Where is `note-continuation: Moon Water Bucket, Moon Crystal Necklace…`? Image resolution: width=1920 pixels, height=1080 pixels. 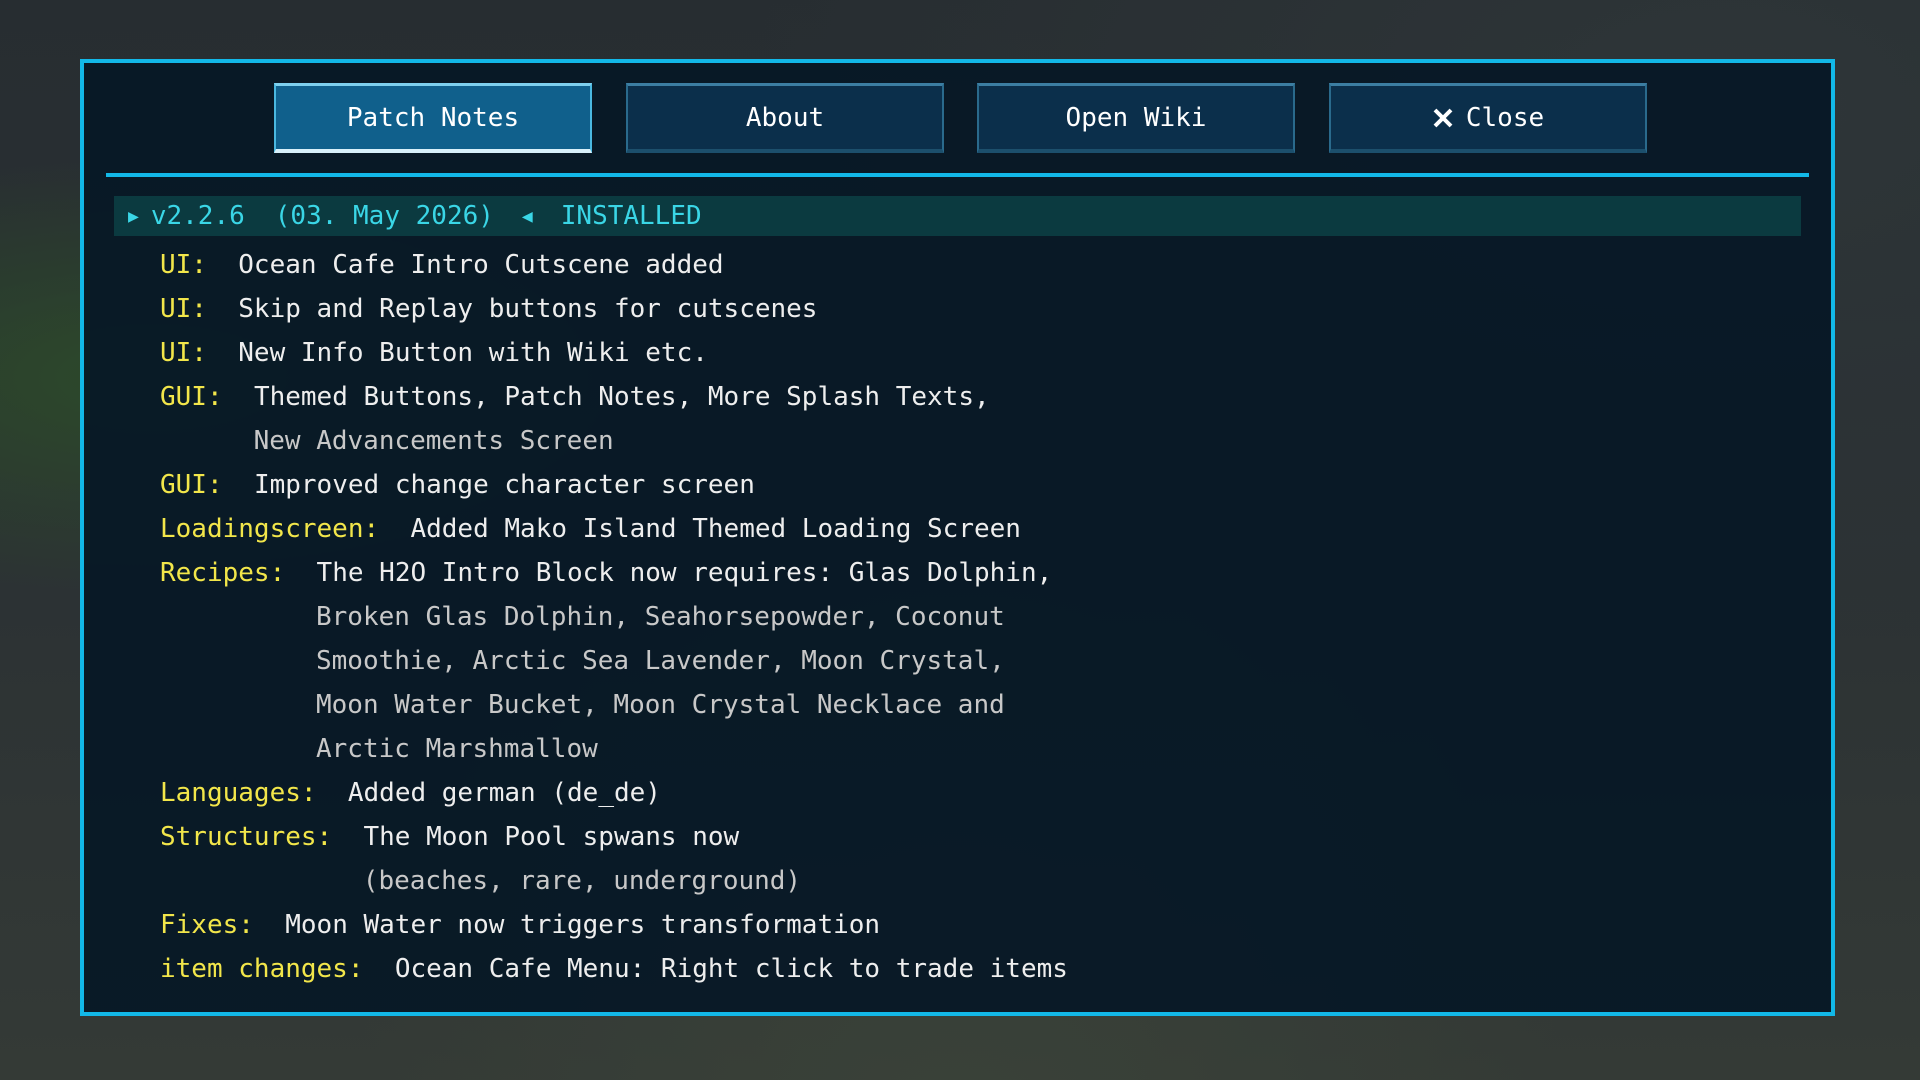 note-continuation: Moon Water Bucket, Moon Crystal Necklace… is located at coordinates (660, 705).